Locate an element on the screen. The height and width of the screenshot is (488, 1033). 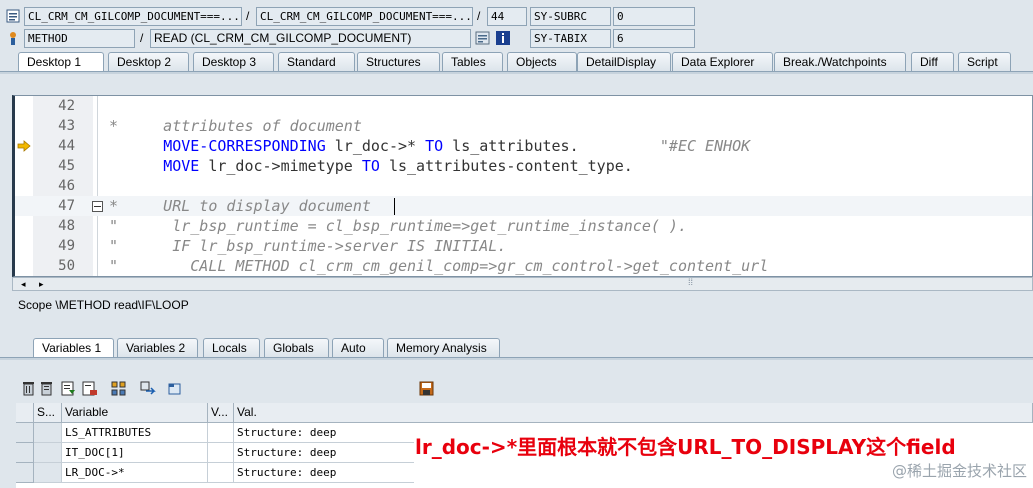
tab-diff: Diff is located at coordinates (932, 62).